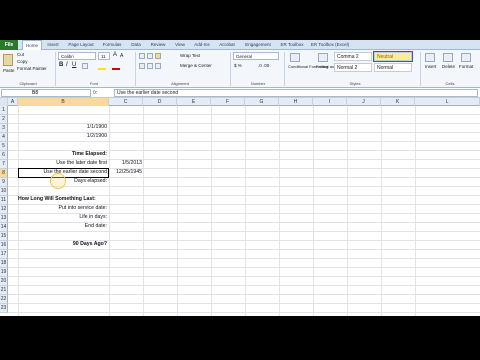 Image resolution: width=480 pixels, height=360 pixels. Describe the element at coordinates (430, 66) in the screenshot. I see `insert-button: Insert` at that location.